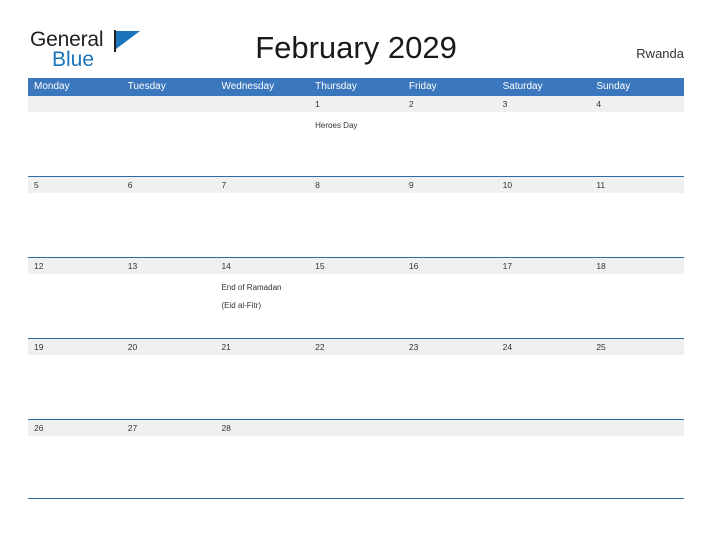 Image resolution: width=712 pixels, height=550 pixels. I want to click on day-cell: 15, so click(356, 266).